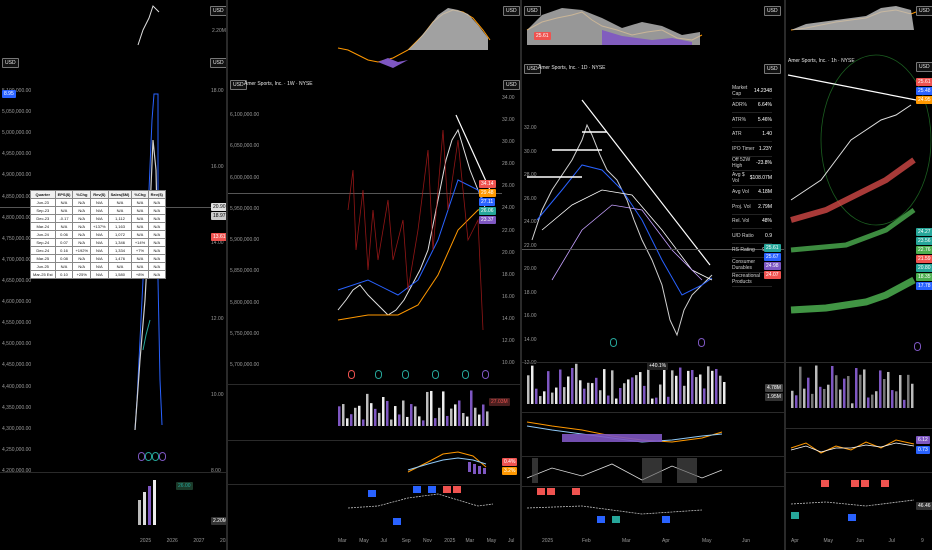 This screenshot has width=932, height=550. I want to click on table-row: Mar-25 Est 0.10 +25% N/A 1,580 +8% N/A, so click(98, 274).